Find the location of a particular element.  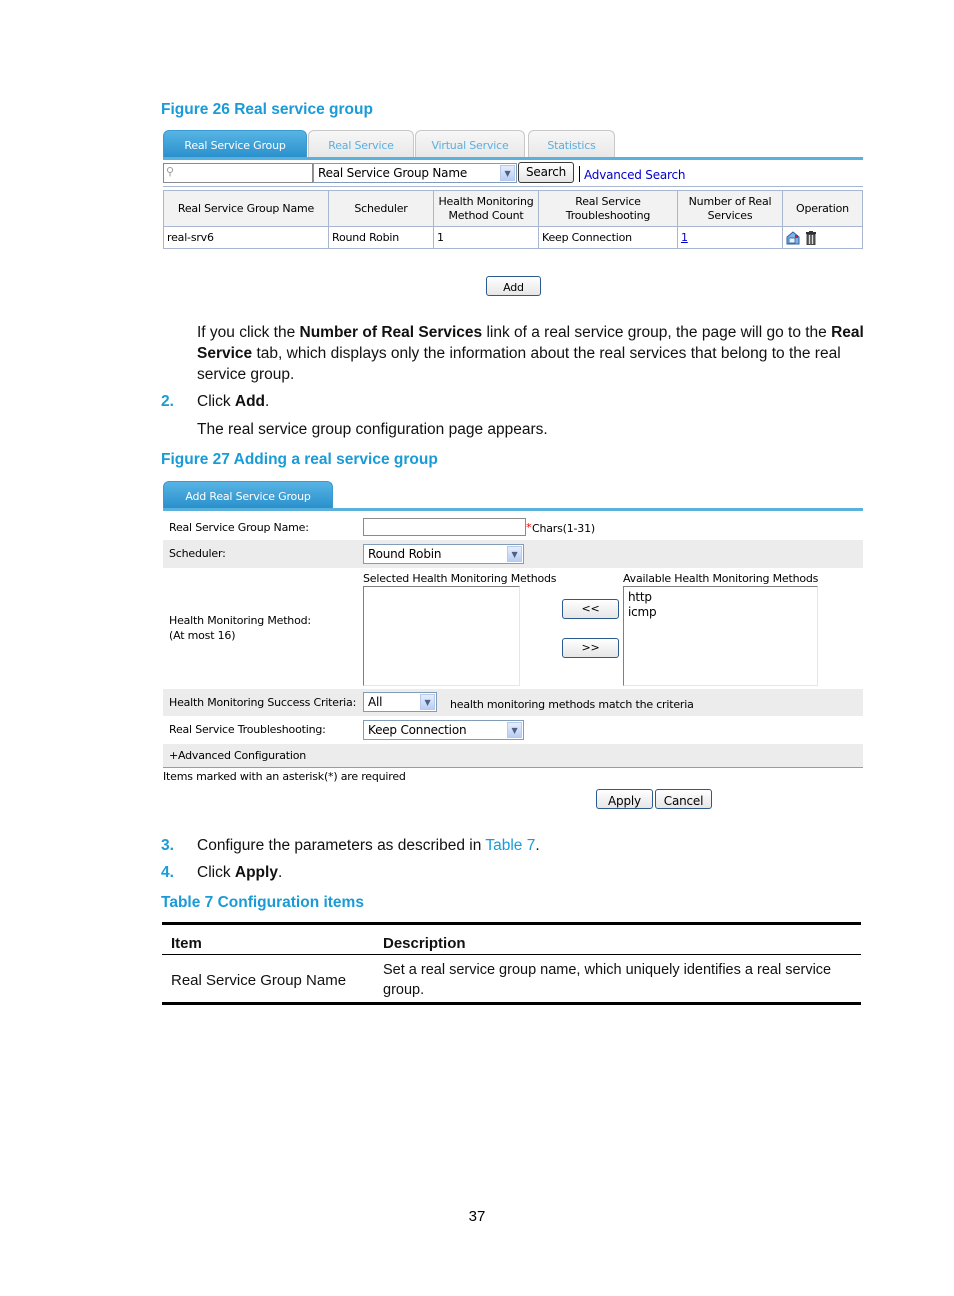

required-asterisk: * is located at coordinates (529, 527).